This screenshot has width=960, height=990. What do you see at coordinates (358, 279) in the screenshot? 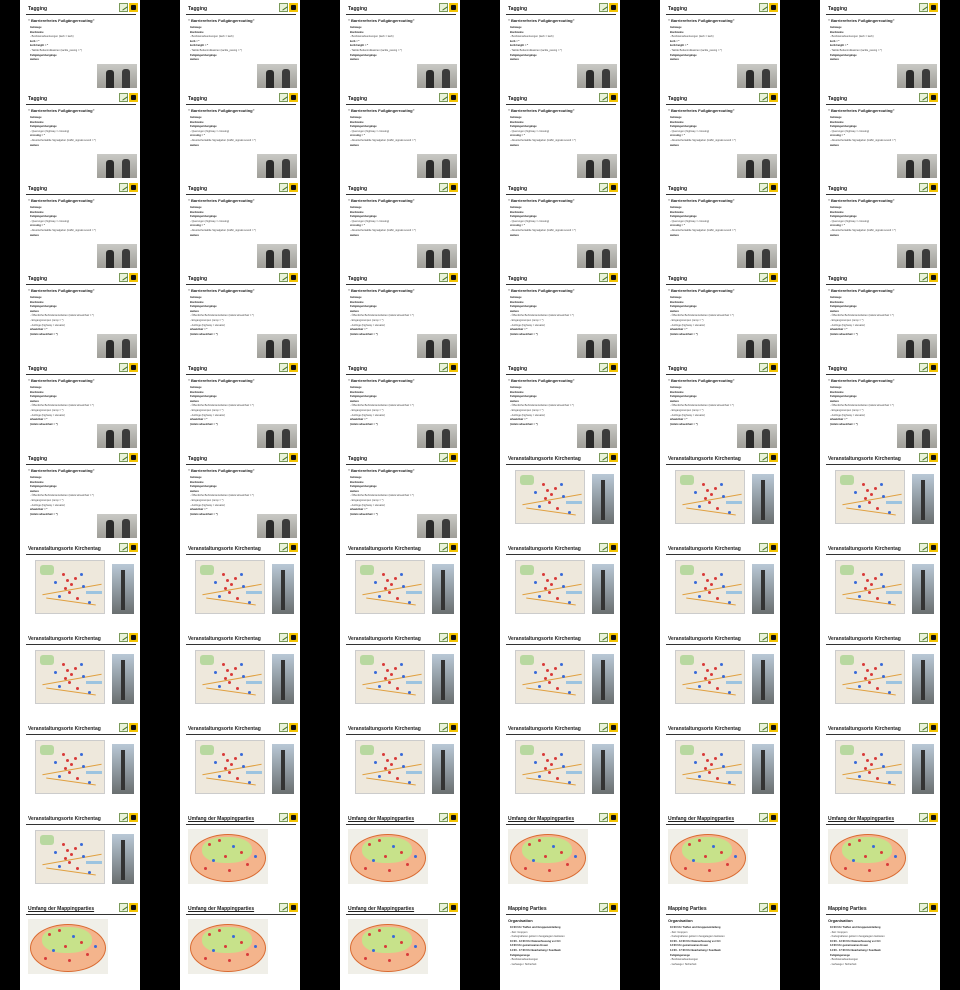
I see `slide-title: Tagging` at bounding box center [358, 279].